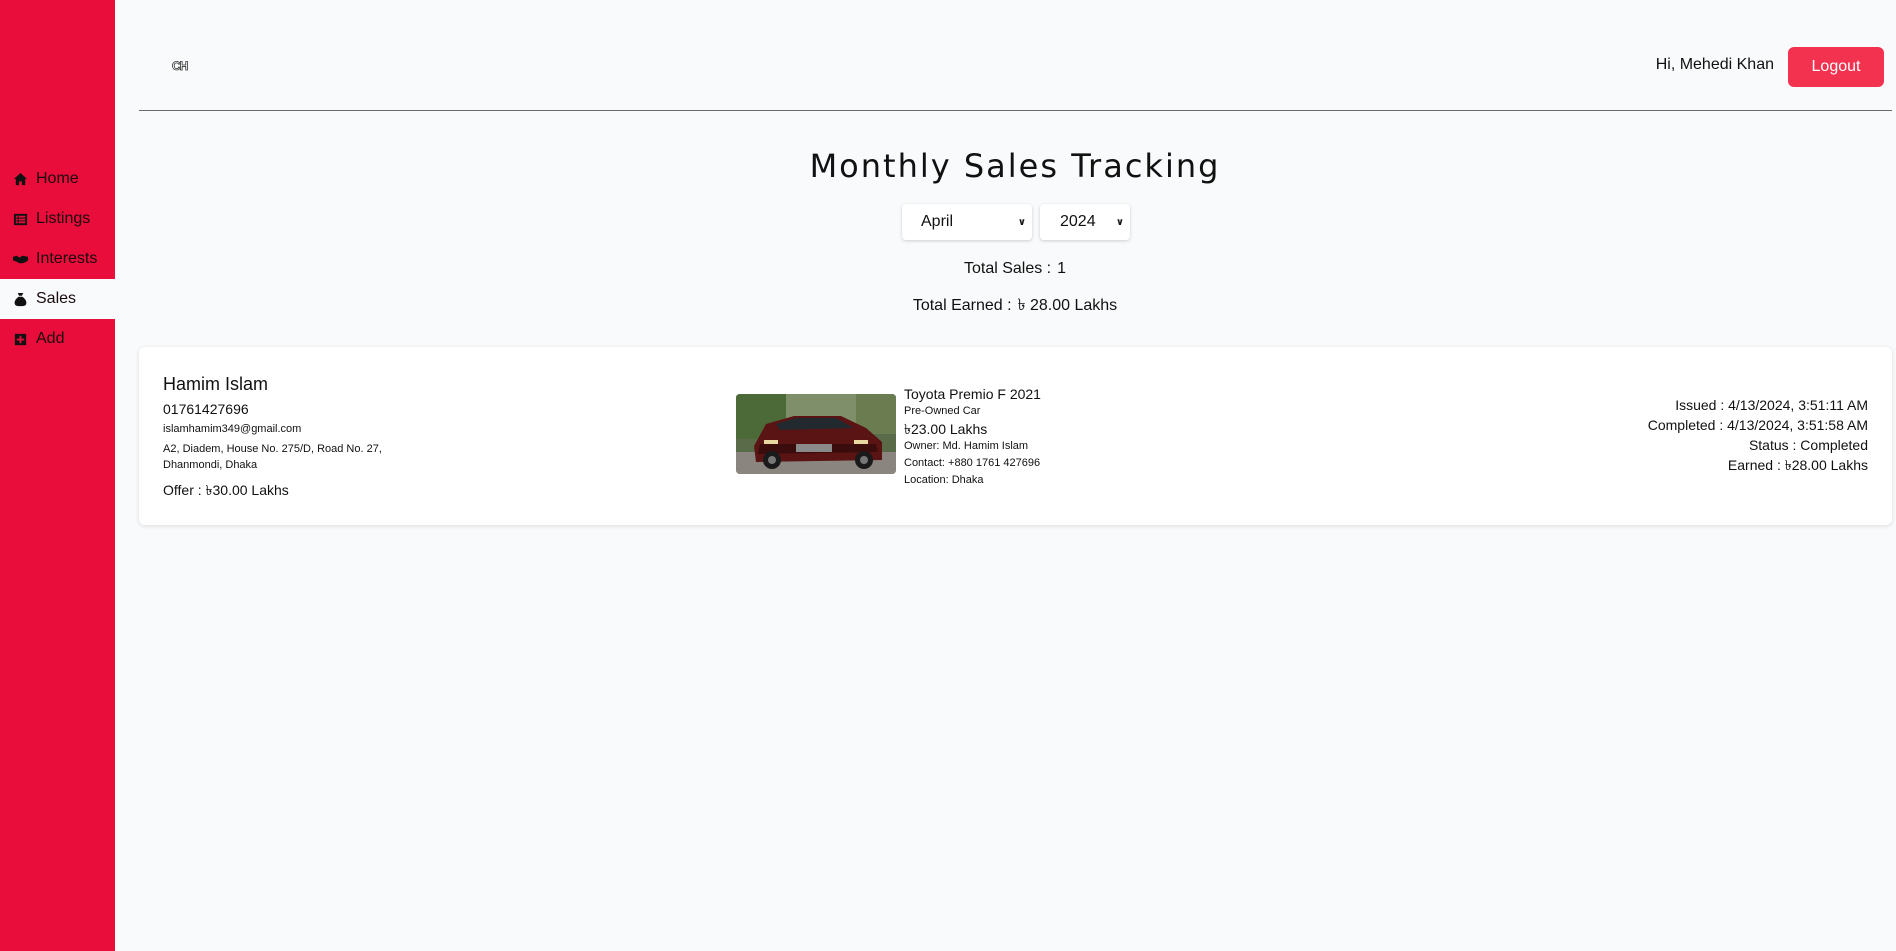 The image size is (1896, 951). I want to click on sidebar-item-home: Home, so click(57, 179).